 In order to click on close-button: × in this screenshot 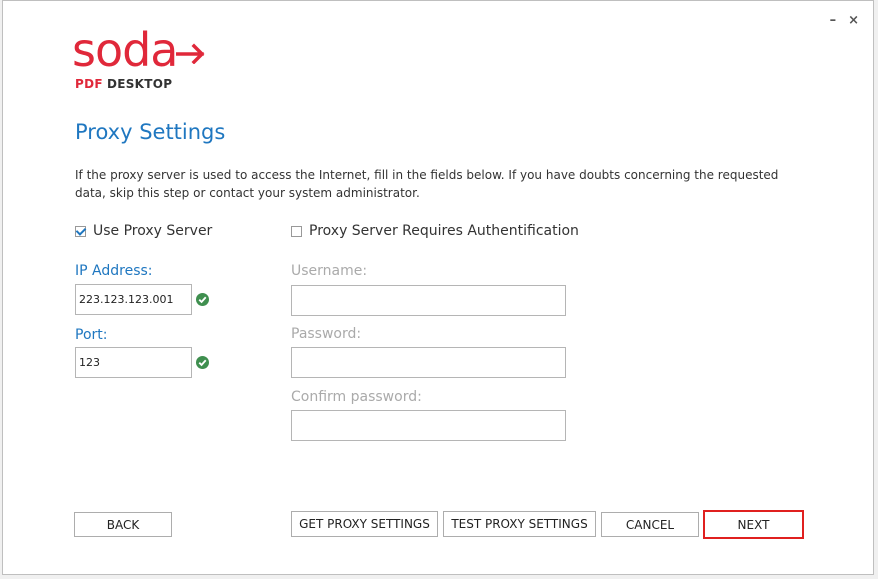, I will do `click(853, 20)`.